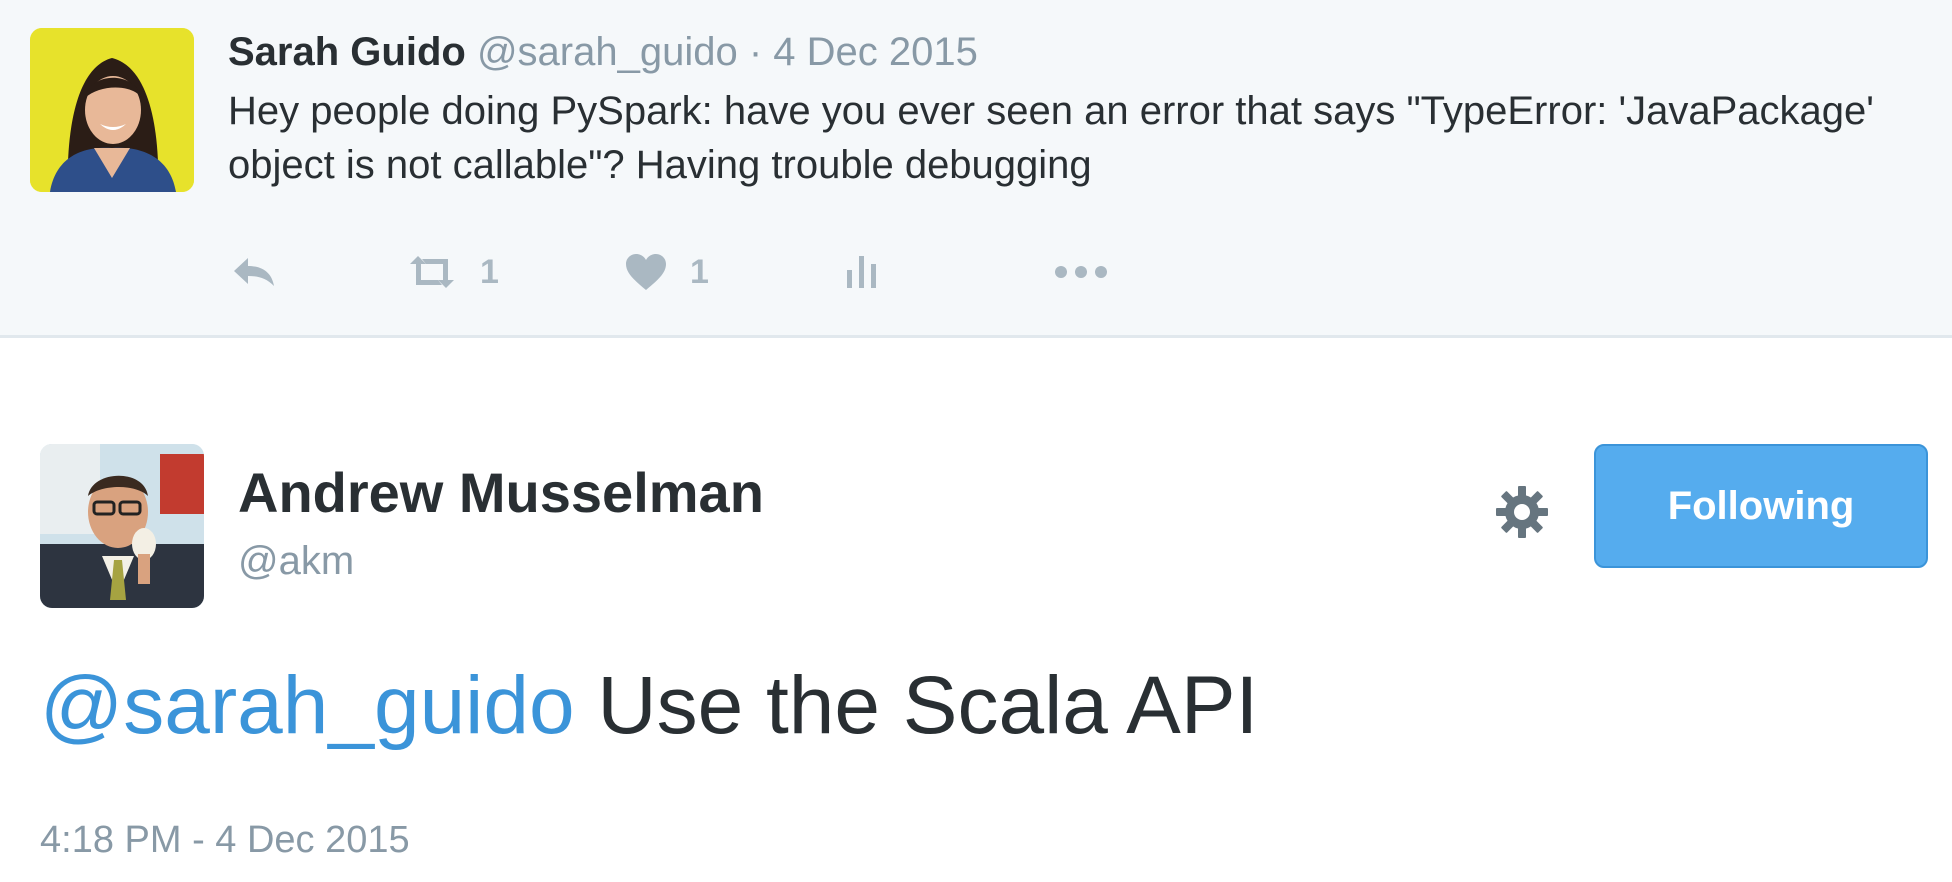  I want to click on more-dots-icon, so click(1081, 272).